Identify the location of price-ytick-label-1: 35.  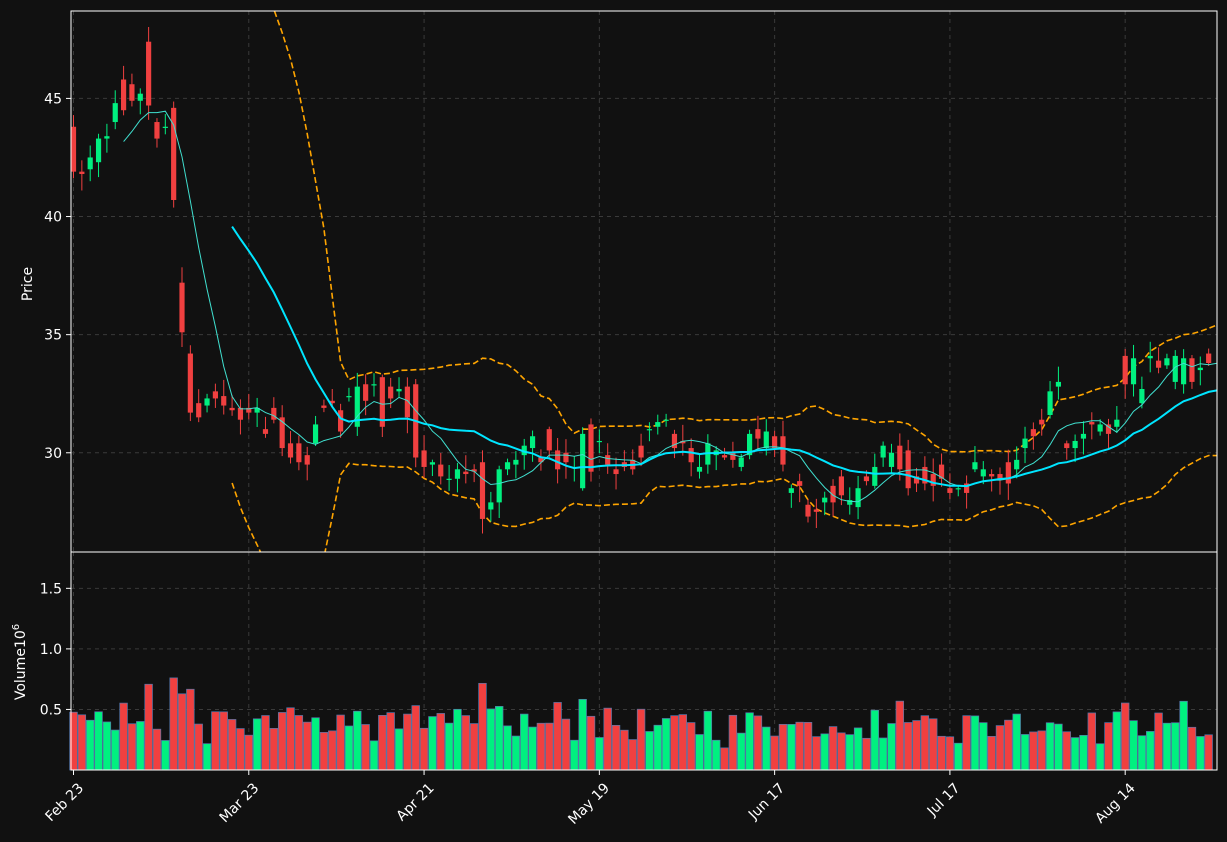
(53, 336).